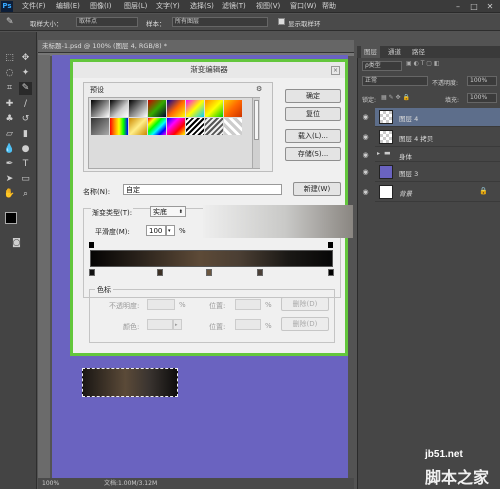 The height and width of the screenshot is (489, 500). I want to click on tab-layers: 图层, so click(370, 52).